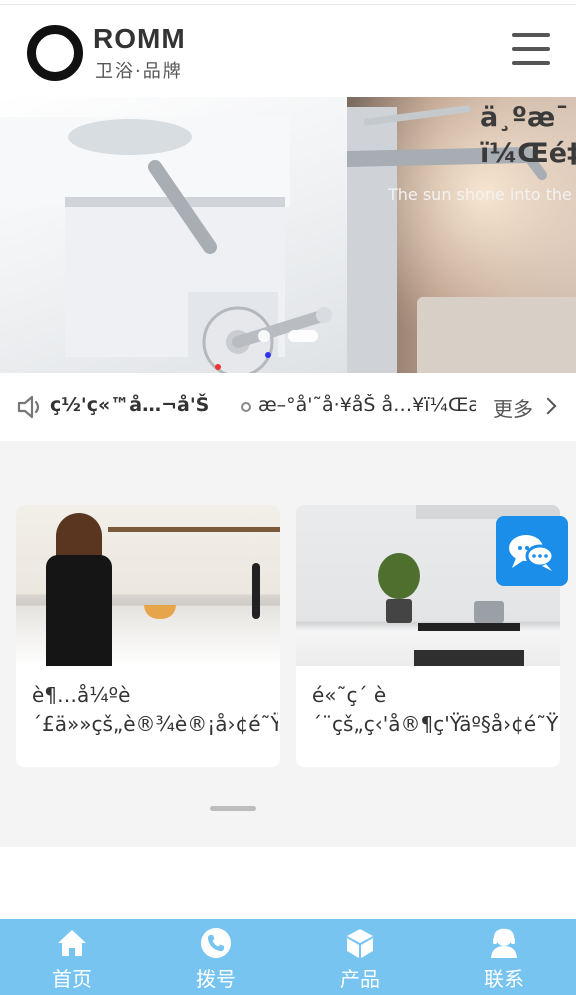 Image resolution: width=576 pixels, height=995 pixels. What do you see at coordinates (531, 50) in the screenshot?
I see `hamburger-menu-icon` at bounding box center [531, 50].